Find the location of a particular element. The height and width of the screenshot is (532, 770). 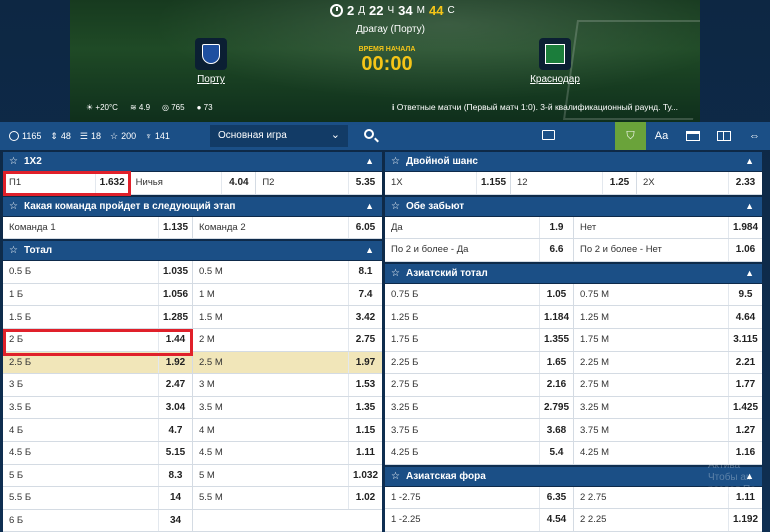

odds-cell: 1.25 Б 1.184 is located at coordinates (479, 317).